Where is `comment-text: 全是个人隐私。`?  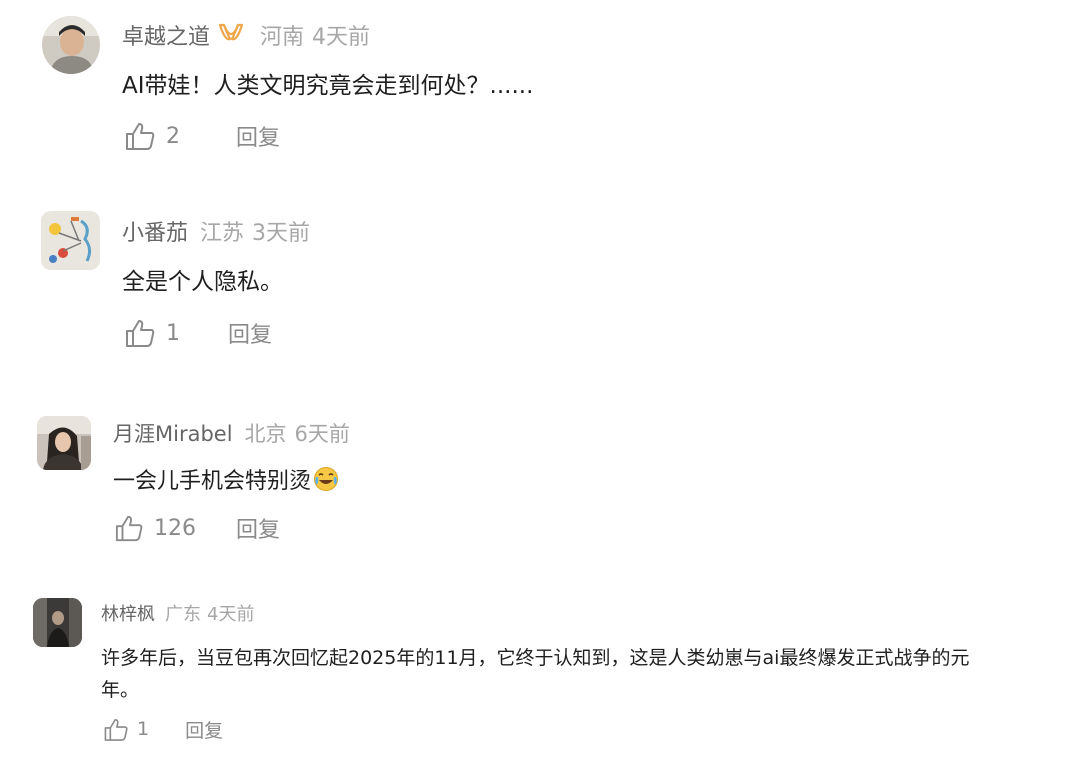
comment-text: 全是个人隐私。 is located at coordinates (202, 282).